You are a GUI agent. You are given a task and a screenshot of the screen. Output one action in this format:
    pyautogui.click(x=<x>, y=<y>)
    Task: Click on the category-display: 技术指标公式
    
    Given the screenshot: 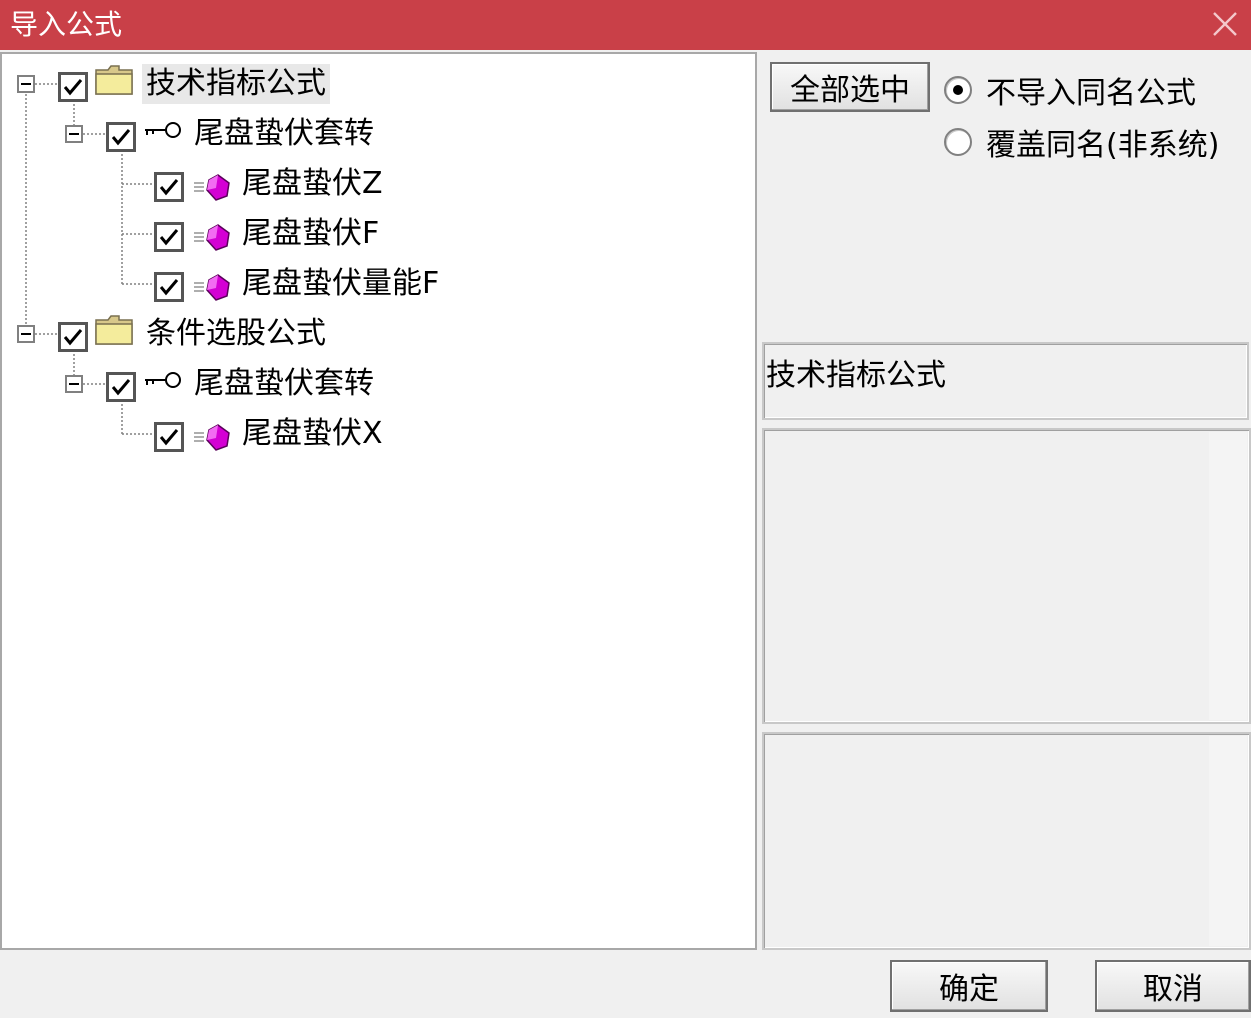 What is the action you would take?
    pyautogui.click(x=1005, y=381)
    